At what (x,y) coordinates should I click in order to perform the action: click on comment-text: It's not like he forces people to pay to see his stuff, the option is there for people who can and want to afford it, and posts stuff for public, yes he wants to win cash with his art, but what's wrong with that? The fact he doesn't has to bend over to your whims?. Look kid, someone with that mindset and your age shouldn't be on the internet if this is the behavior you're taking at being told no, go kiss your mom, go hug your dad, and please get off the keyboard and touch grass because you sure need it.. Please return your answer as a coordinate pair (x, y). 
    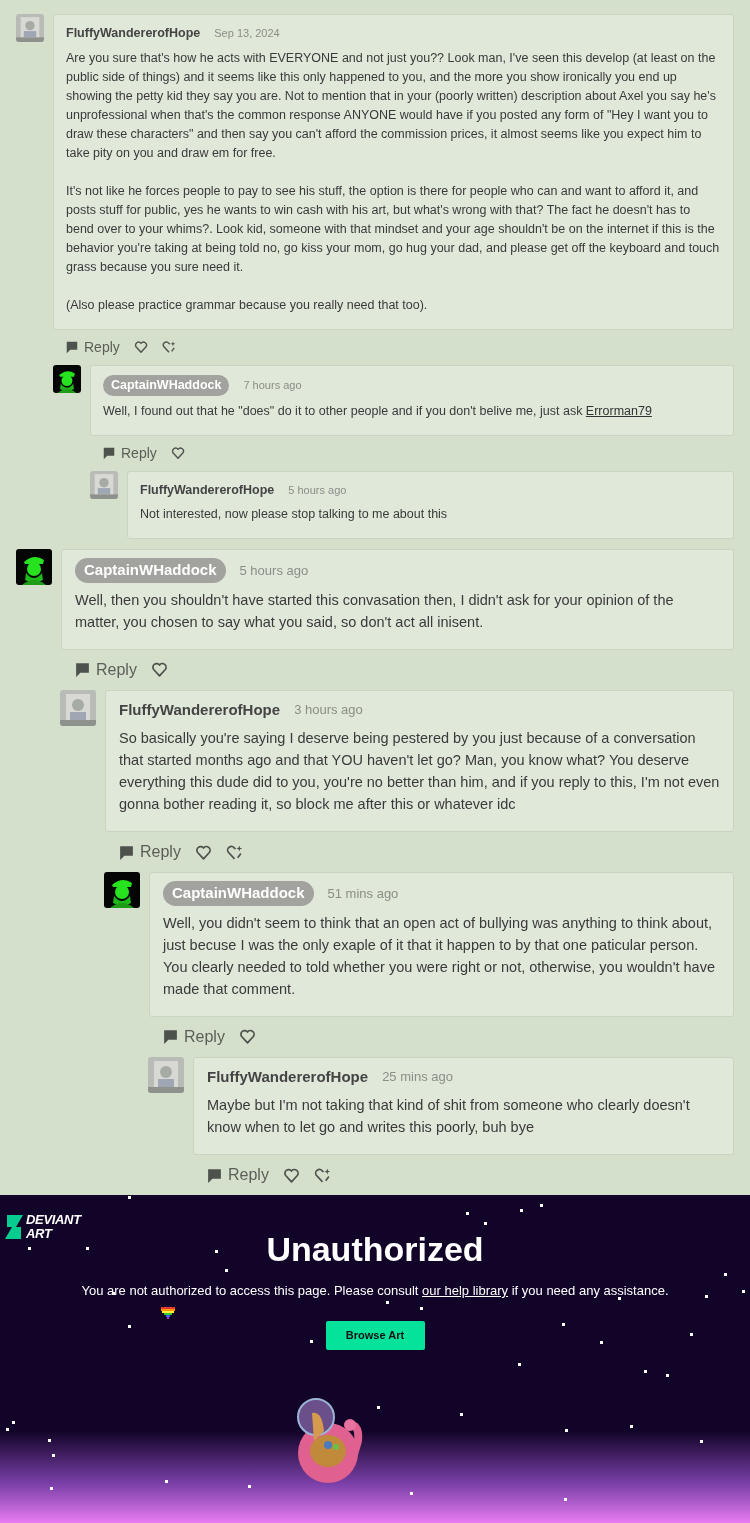
    Looking at the image, I should click on (393, 229).